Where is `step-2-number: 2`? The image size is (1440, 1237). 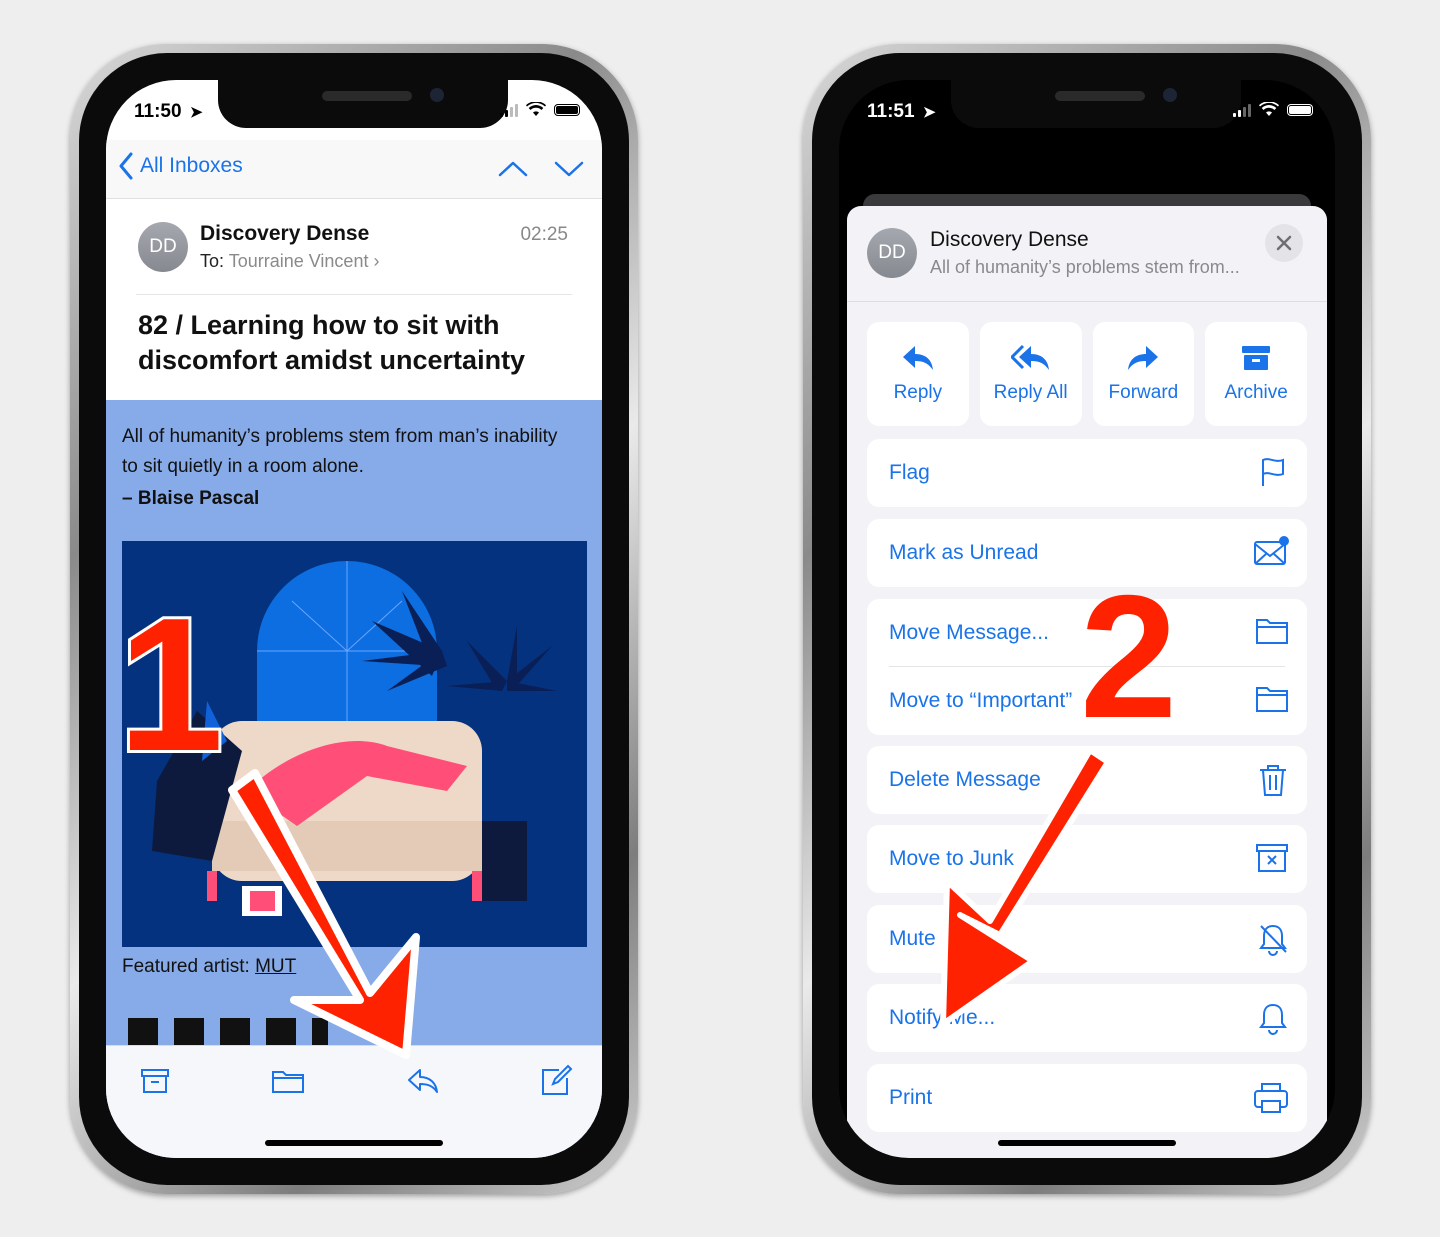 step-2-number: 2 is located at coordinates (1129, 657).